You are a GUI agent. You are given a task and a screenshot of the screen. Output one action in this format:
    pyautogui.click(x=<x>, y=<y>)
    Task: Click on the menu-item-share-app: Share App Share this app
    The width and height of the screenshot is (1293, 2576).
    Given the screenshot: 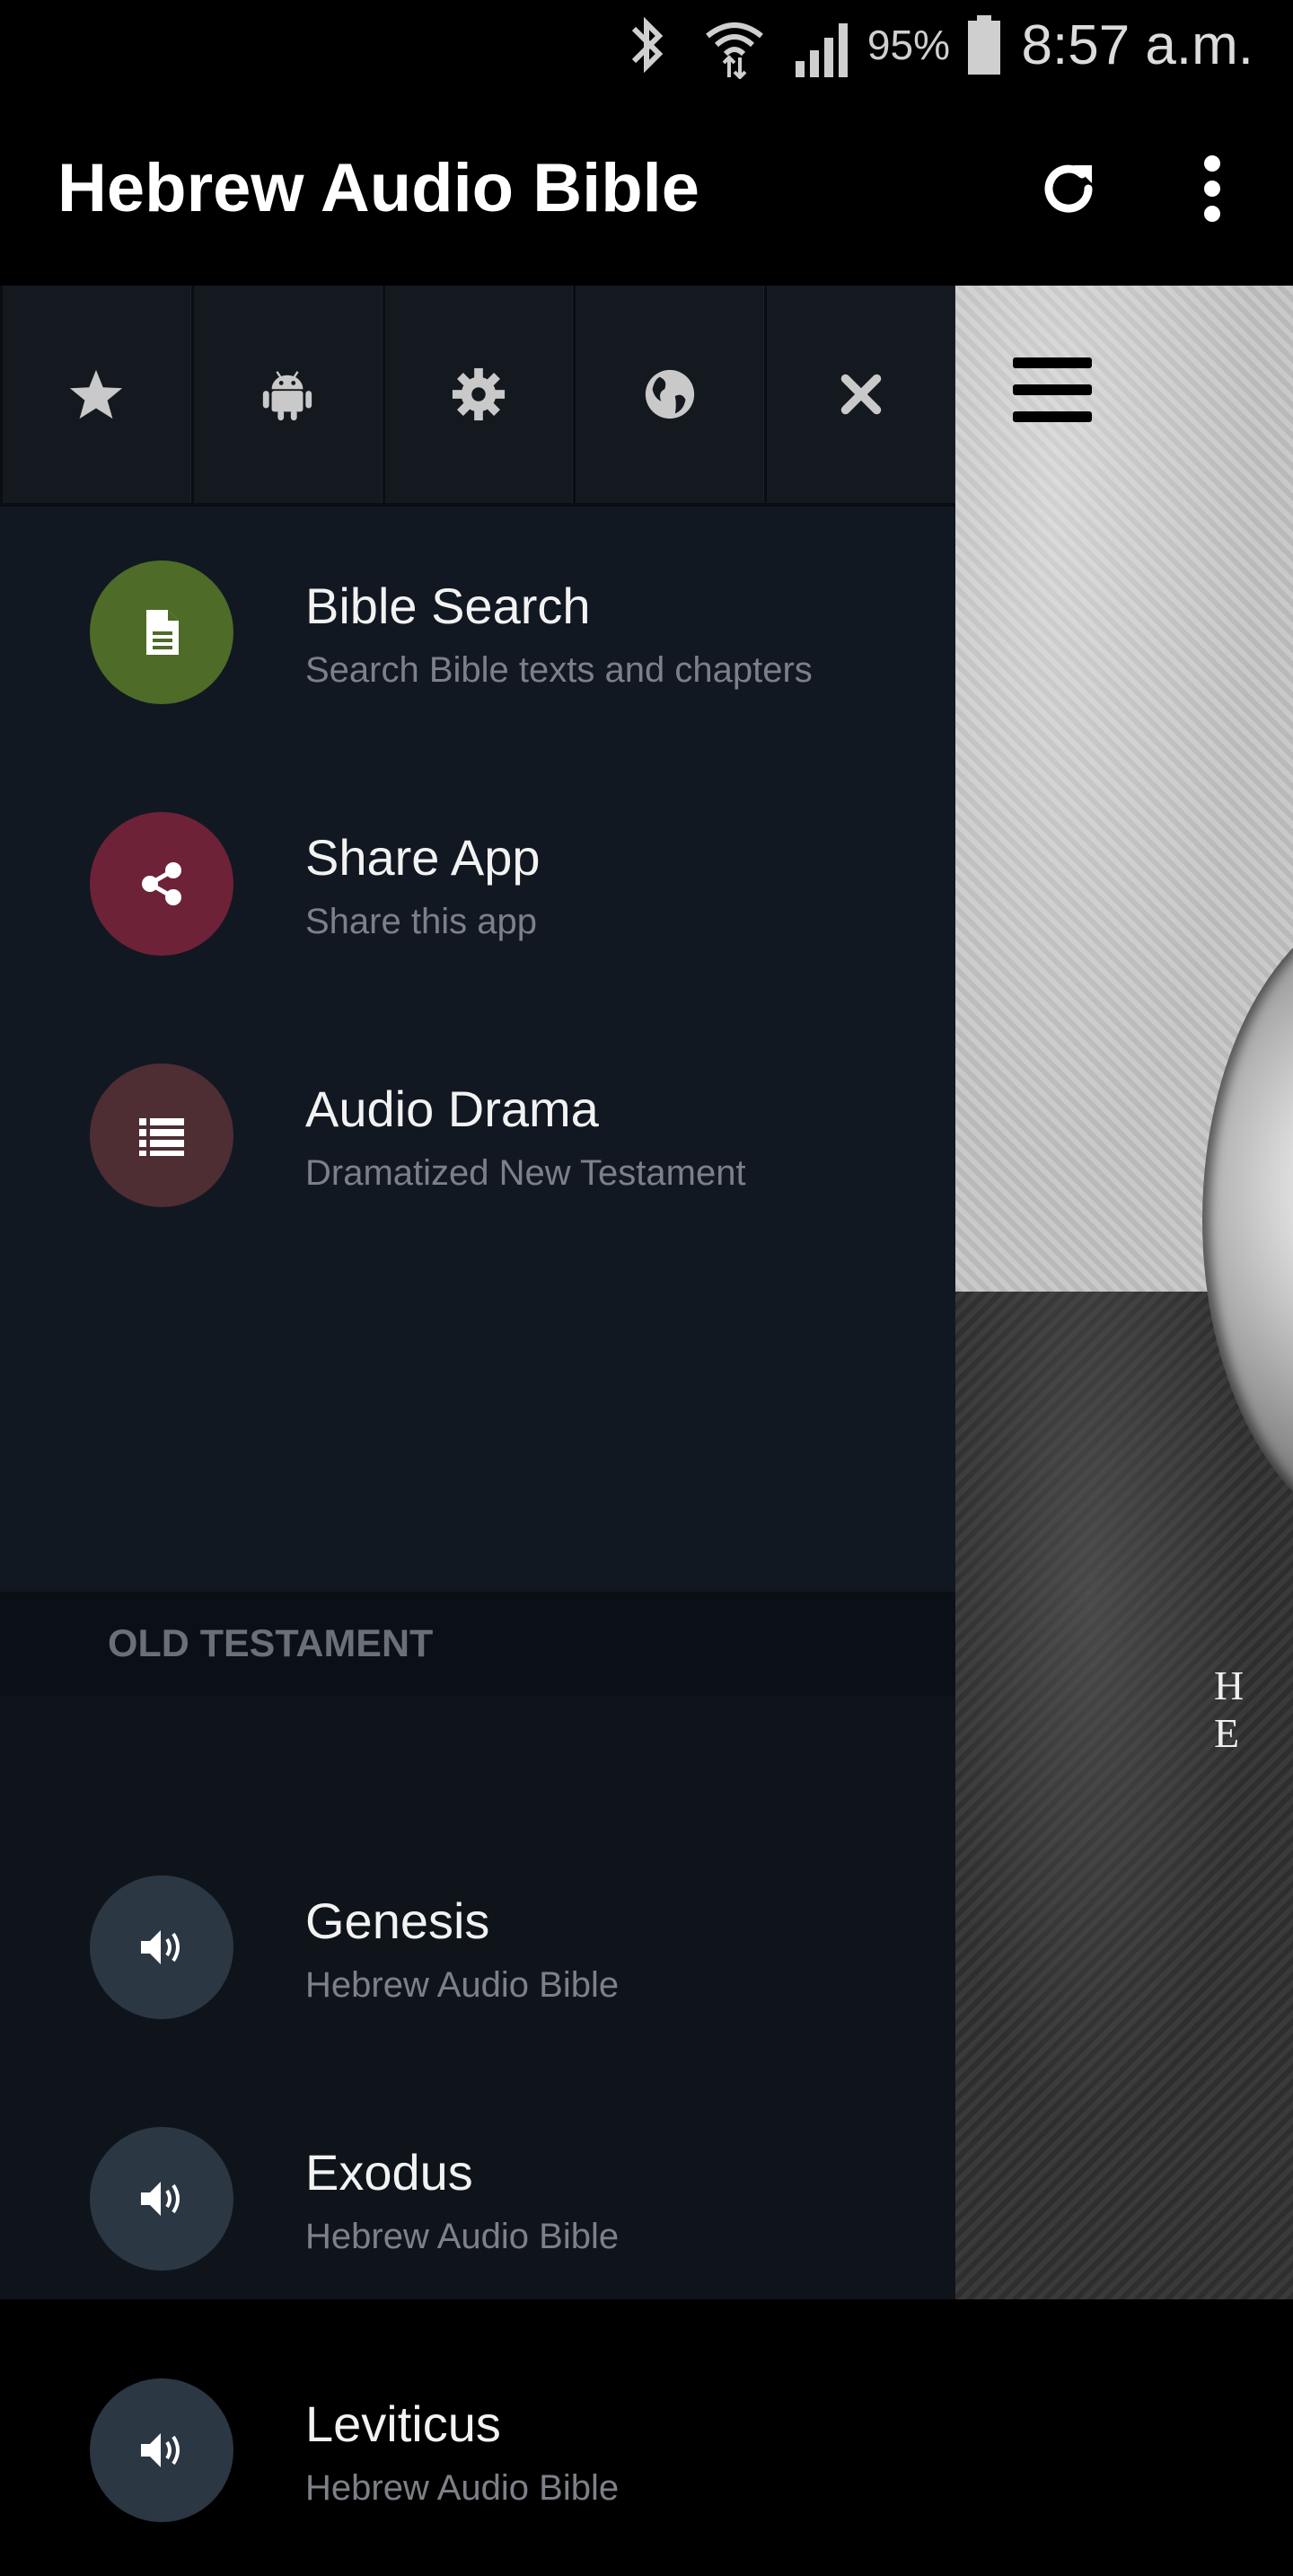 What is the action you would take?
    pyautogui.click(x=478, y=884)
    